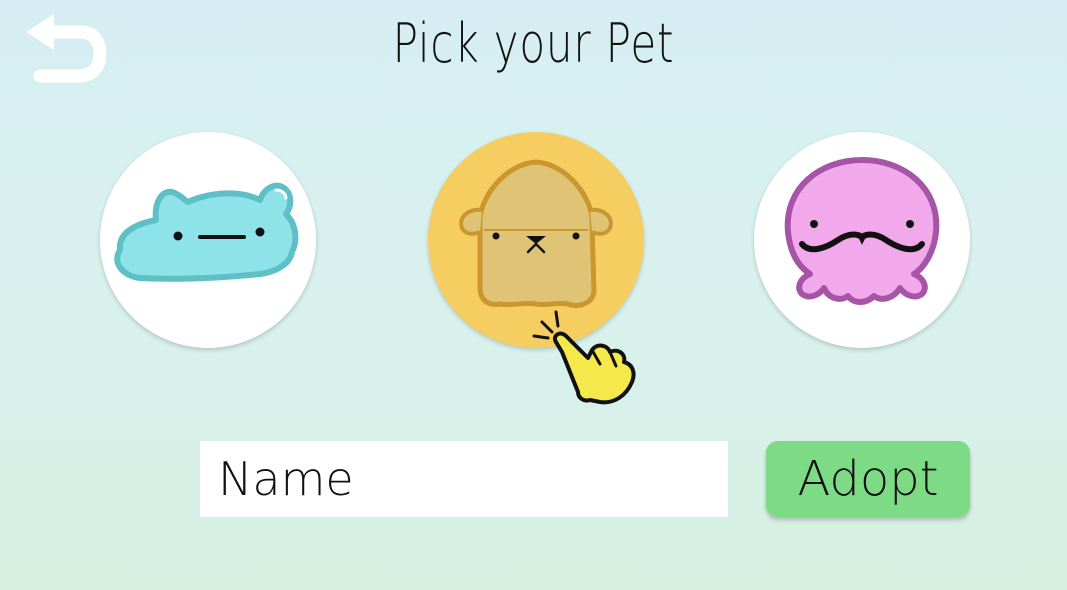 The width and height of the screenshot is (1067, 590). I want to click on back-button, so click(64, 52).